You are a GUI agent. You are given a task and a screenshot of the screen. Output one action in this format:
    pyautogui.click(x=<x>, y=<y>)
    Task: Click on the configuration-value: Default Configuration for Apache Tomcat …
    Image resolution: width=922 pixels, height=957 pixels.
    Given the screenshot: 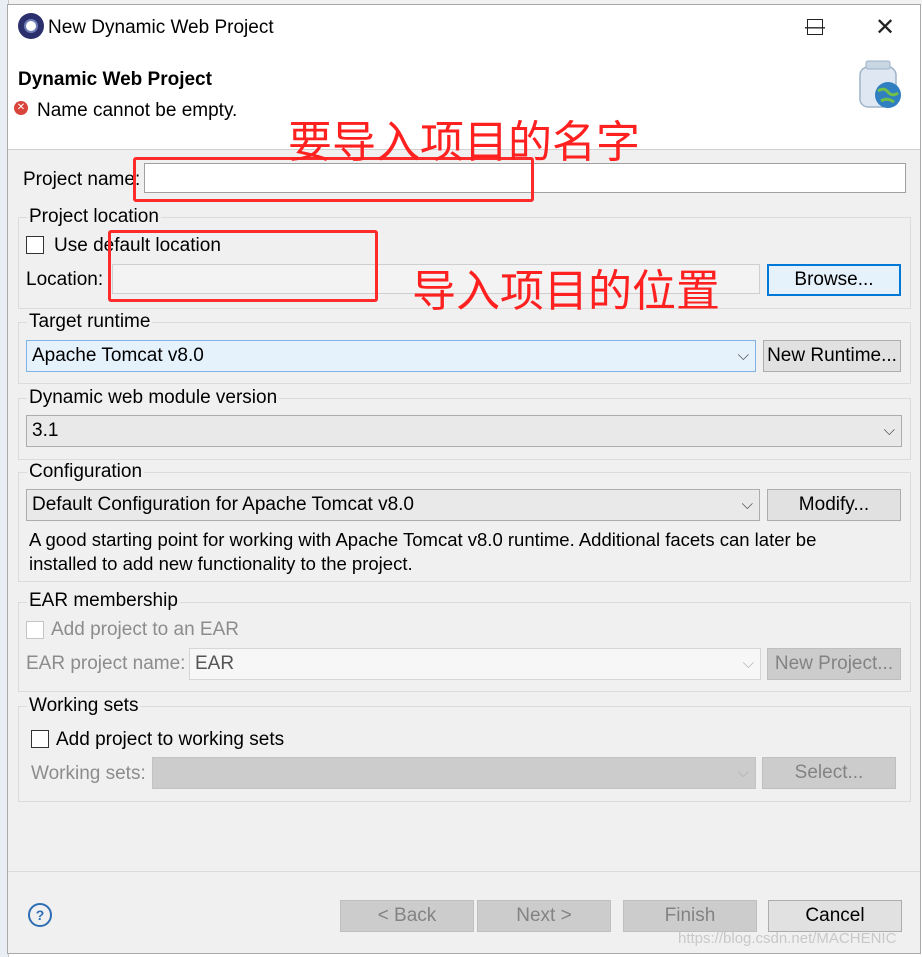 What is the action you would take?
    pyautogui.click(x=223, y=504)
    